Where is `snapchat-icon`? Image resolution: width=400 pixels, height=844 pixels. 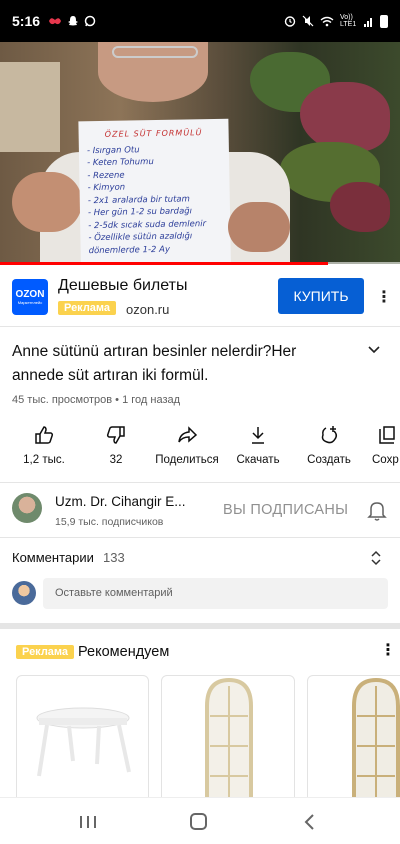 snapchat-icon is located at coordinates (73, 21).